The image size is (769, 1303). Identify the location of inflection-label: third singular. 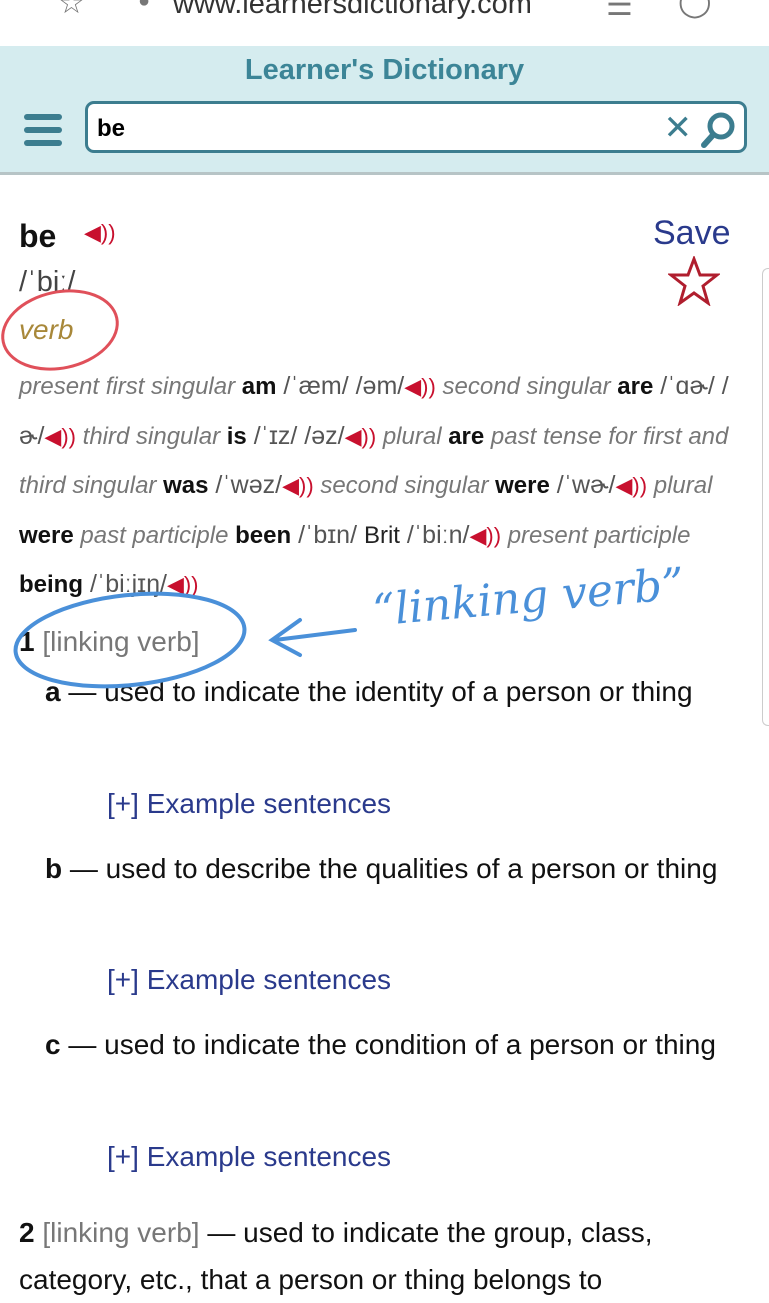
(151, 436).